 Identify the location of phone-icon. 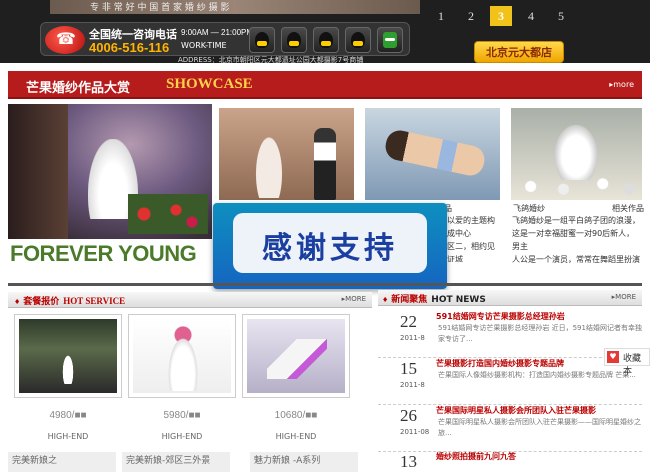
(65, 40).